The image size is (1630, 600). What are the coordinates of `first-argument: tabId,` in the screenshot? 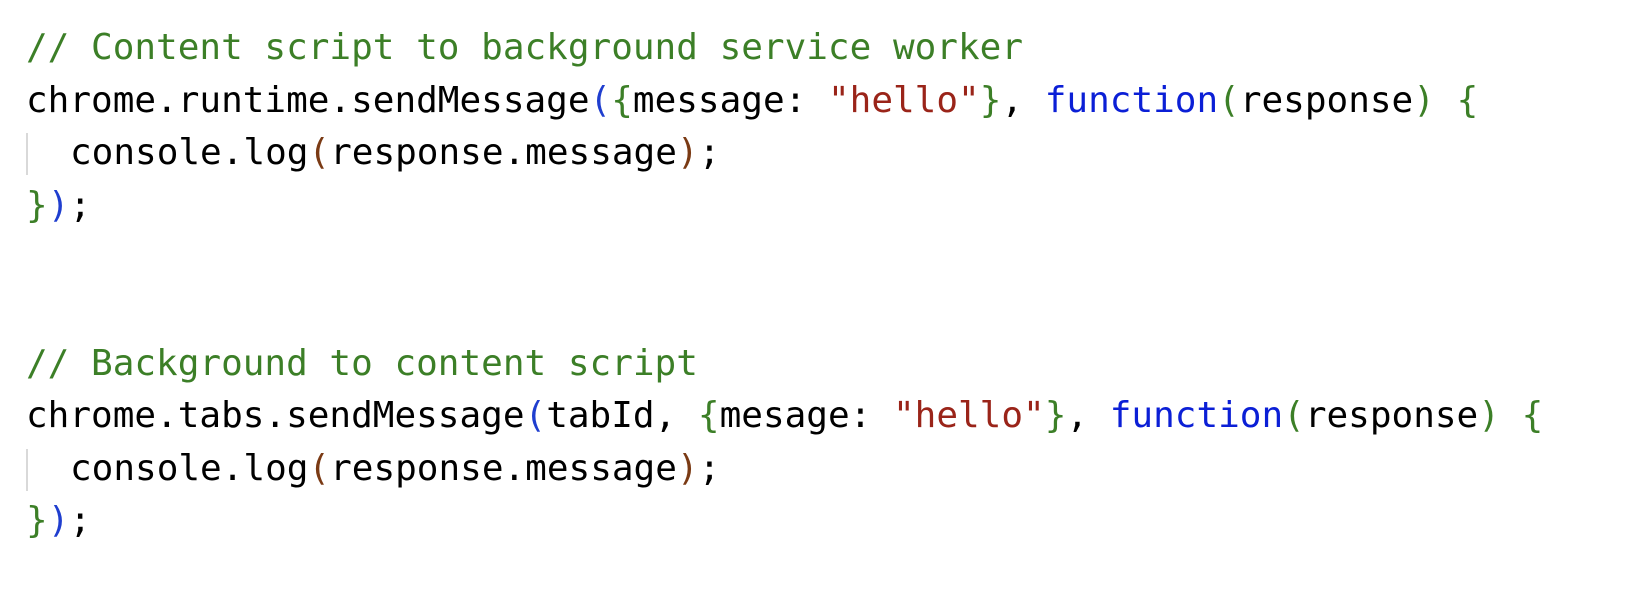 It's located at (622, 416).